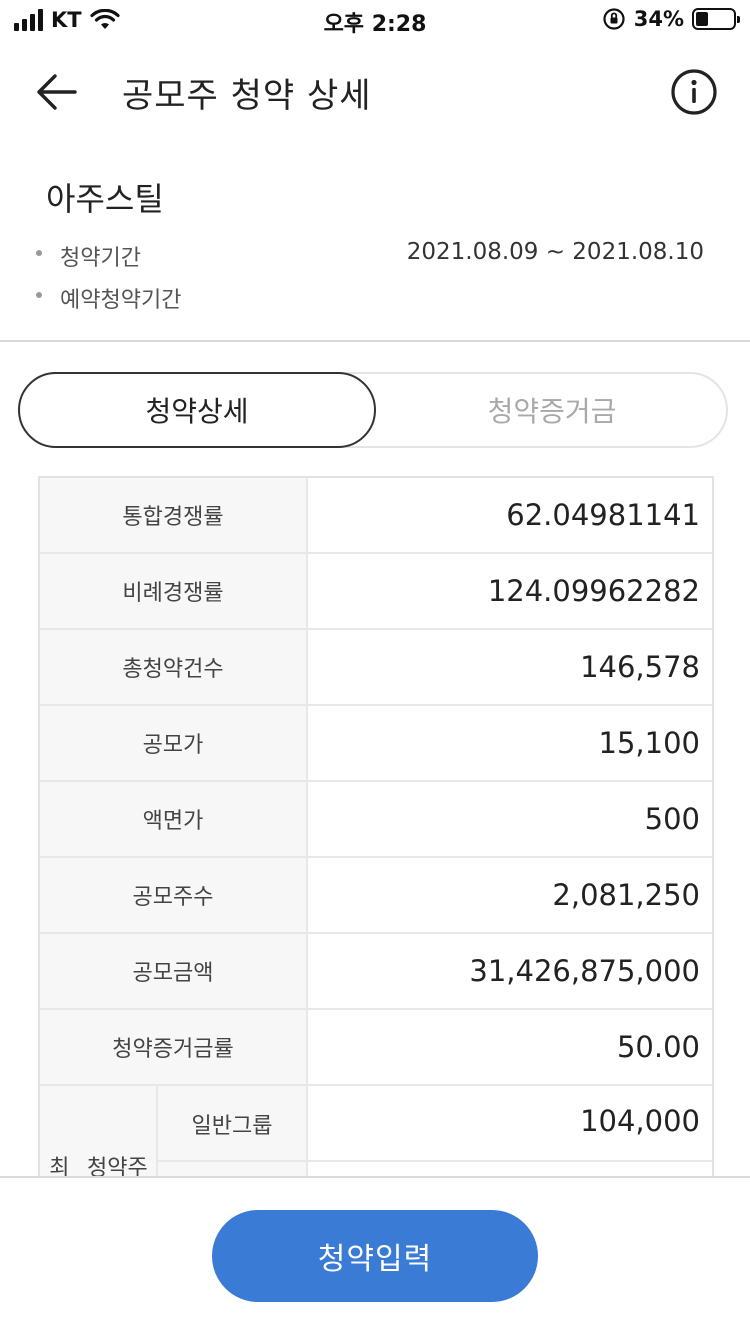 This screenshot has height=1334, width=750. I want to click on max-shares-label-line2: 청약주수, so click(117, 1166).